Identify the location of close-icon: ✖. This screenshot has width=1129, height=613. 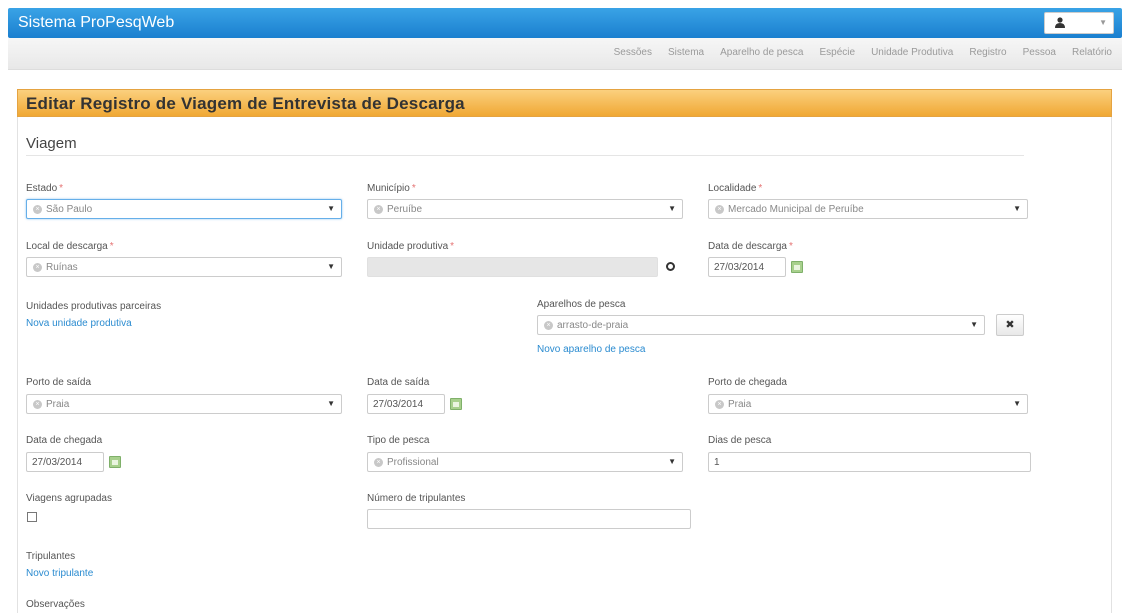
(1010, 325).